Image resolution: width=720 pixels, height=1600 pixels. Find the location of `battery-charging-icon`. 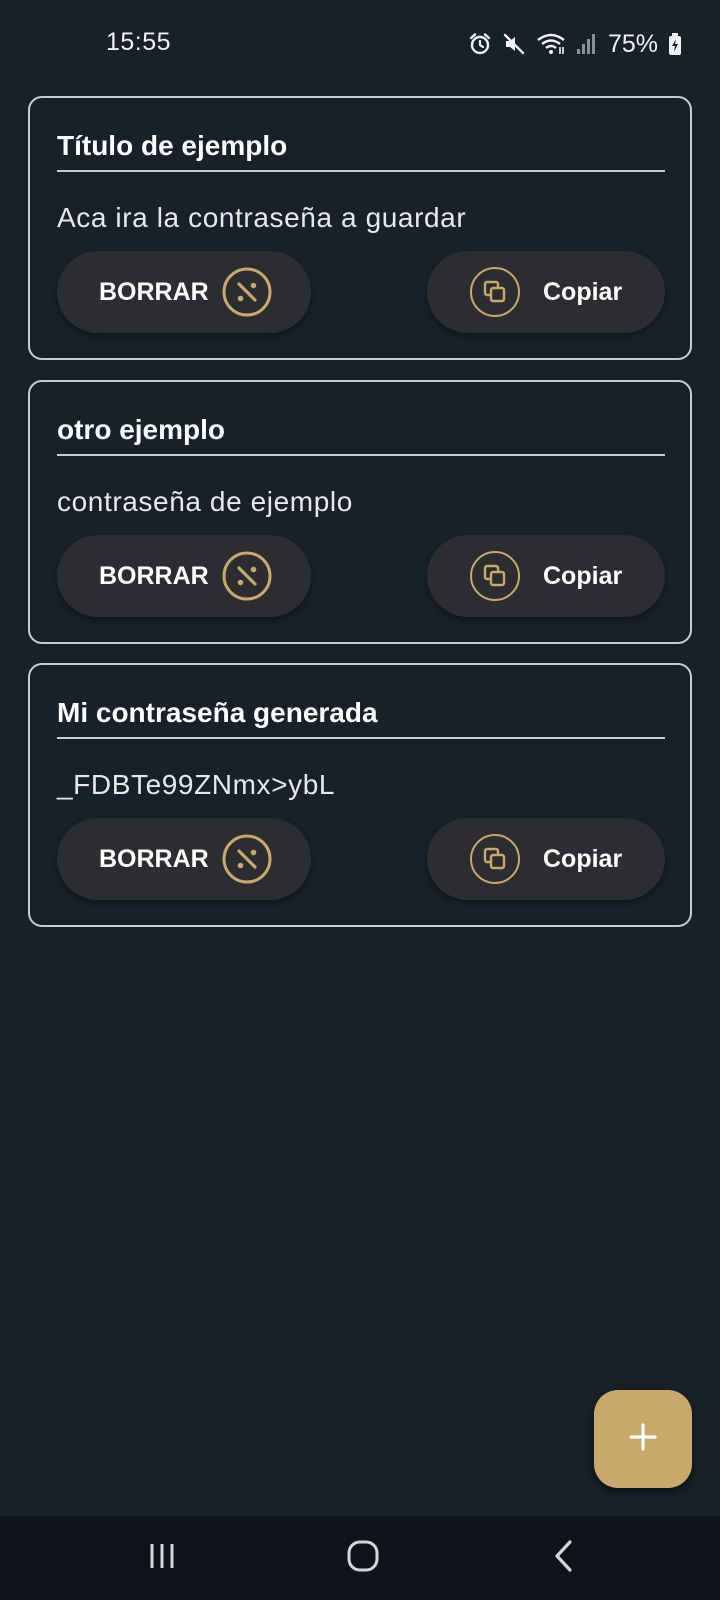

battery-charging-icon is located at coordinates (675, 44).